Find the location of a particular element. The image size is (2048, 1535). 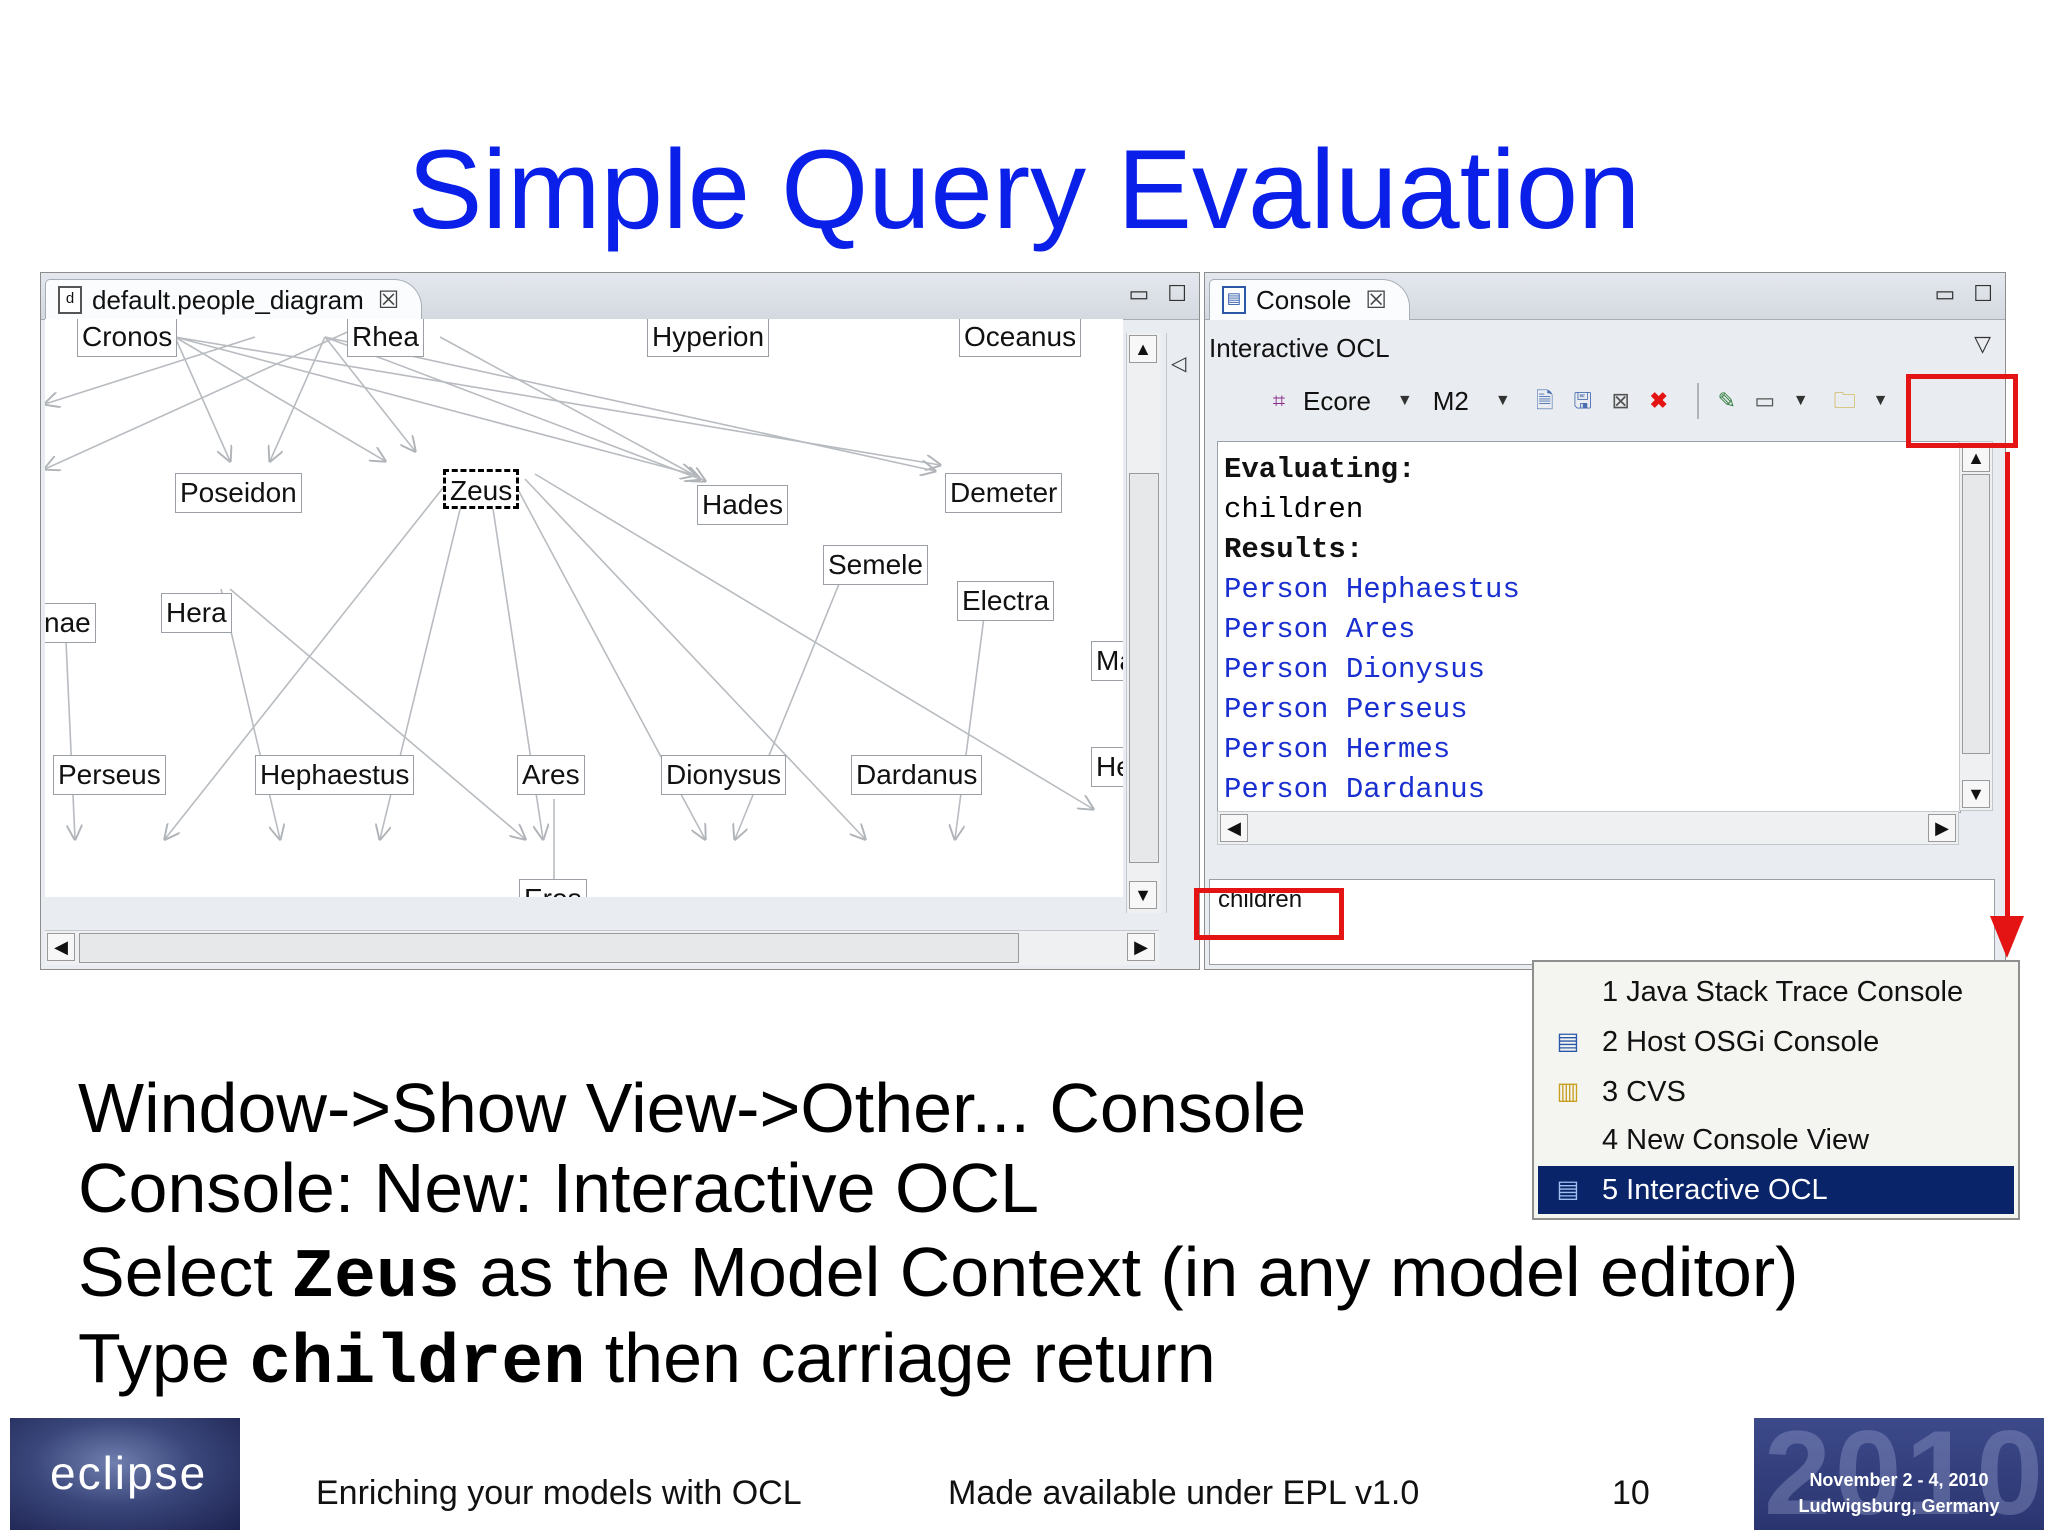

code-zeus: Zeus is located at coordinates (376, 1278).